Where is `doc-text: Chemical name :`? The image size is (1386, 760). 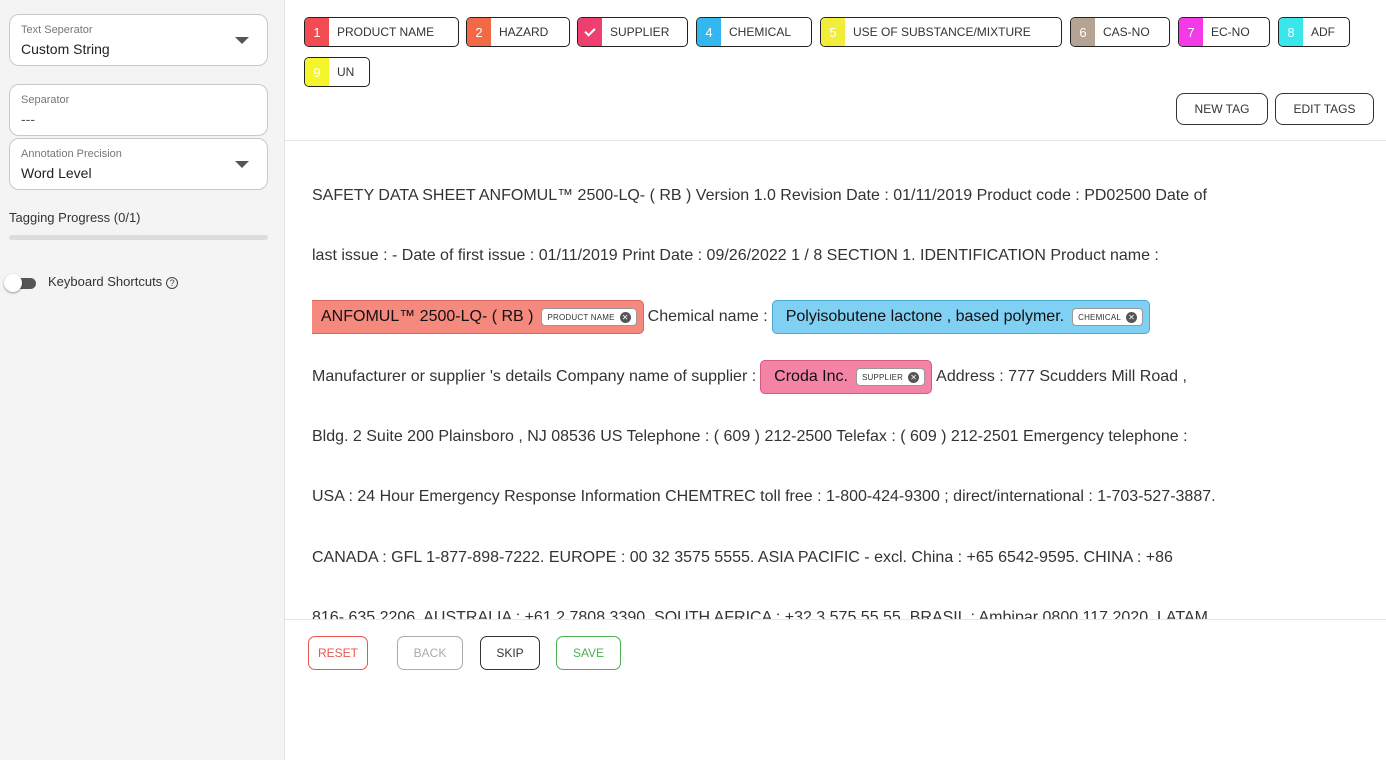
doc-text: Chemical name : is located at coordinates (707, 316).